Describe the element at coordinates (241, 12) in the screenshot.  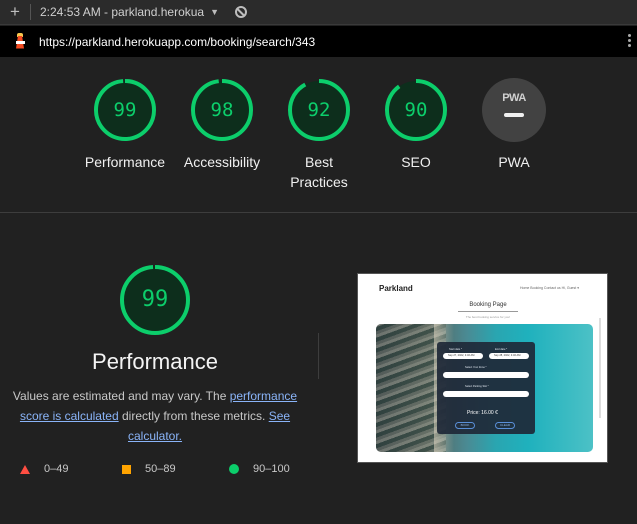
I see `block-icon` at that location.